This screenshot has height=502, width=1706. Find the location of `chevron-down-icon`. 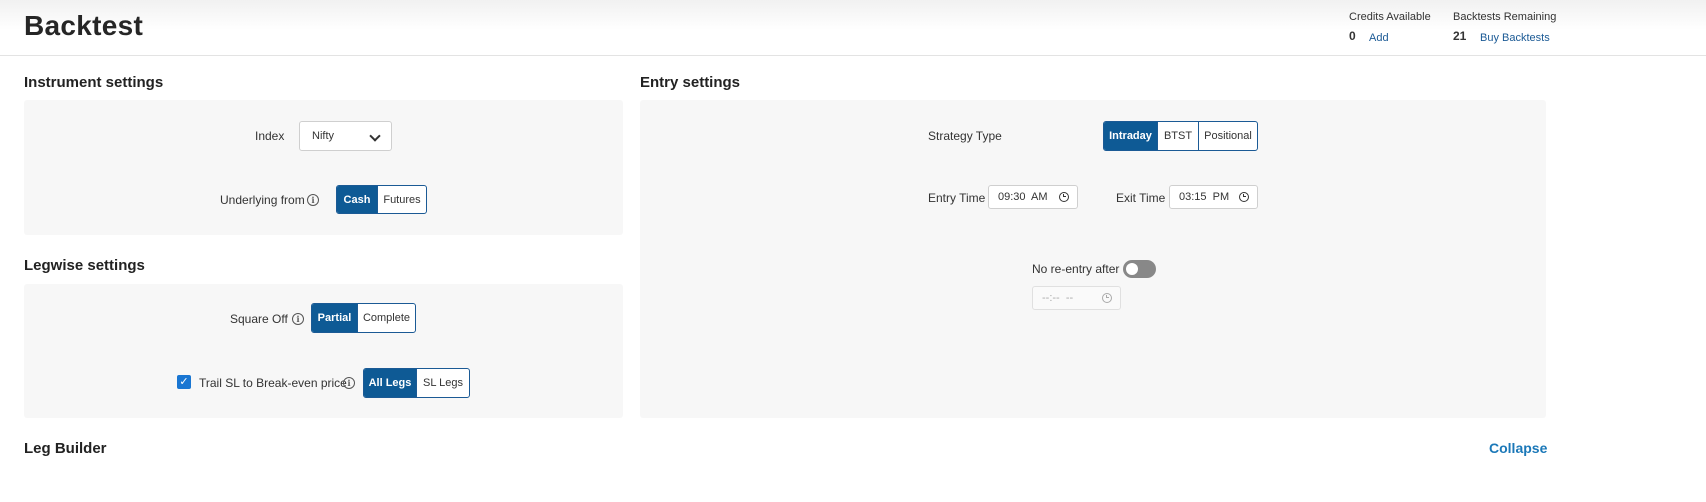

chevron-down-icon is located at coordinates (375, 136).